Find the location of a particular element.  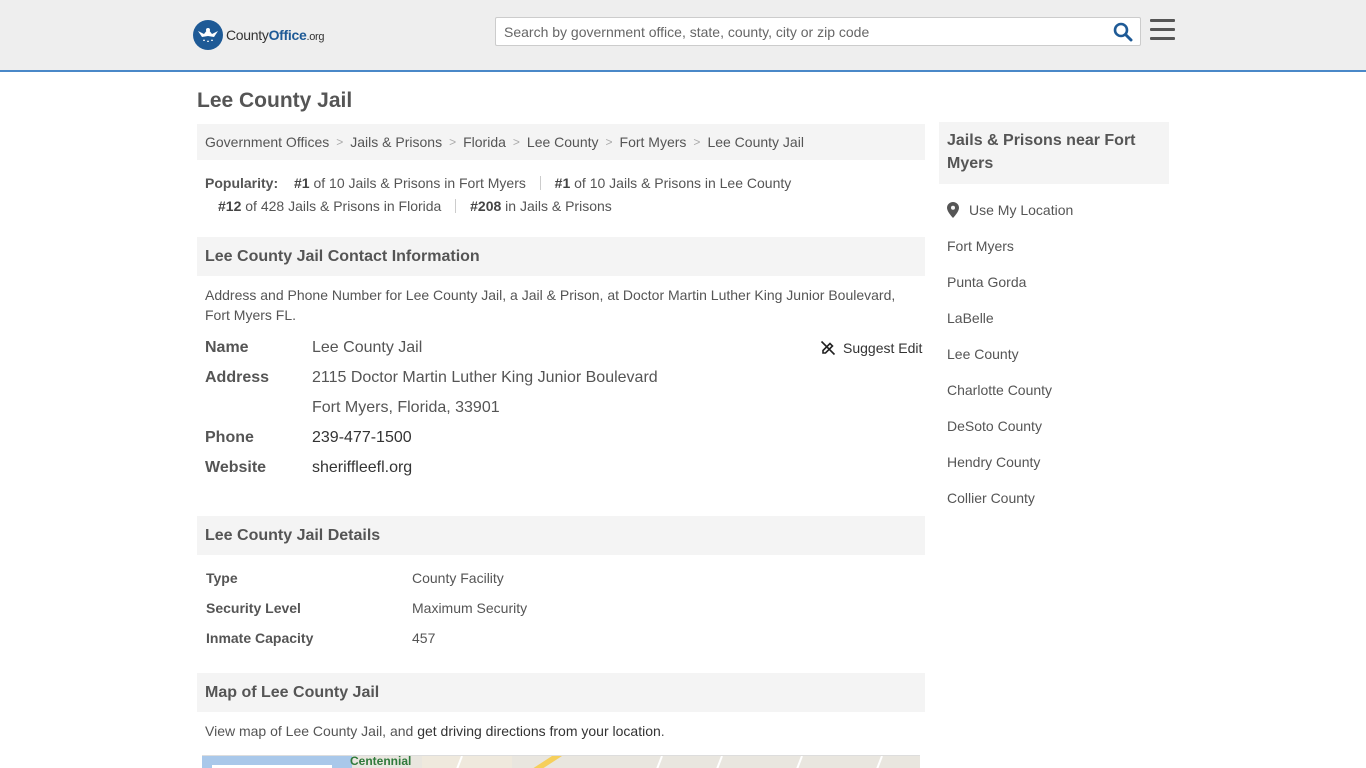

site-header: CountyOffice.org is located at coordinates (683, 36).